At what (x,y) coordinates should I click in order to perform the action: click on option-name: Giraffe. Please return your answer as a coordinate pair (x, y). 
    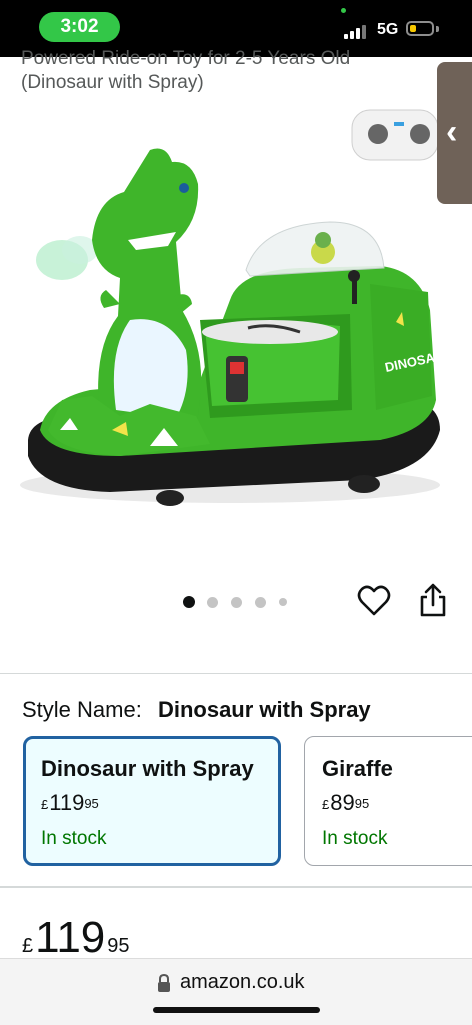
    Looking at the image, I should click on (357, 768).